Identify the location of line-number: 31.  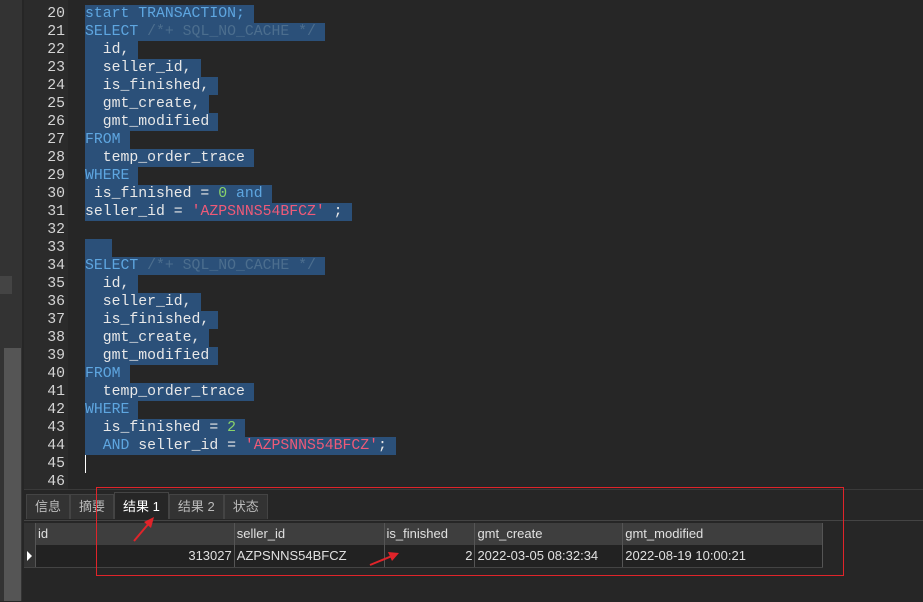
(56, 212).